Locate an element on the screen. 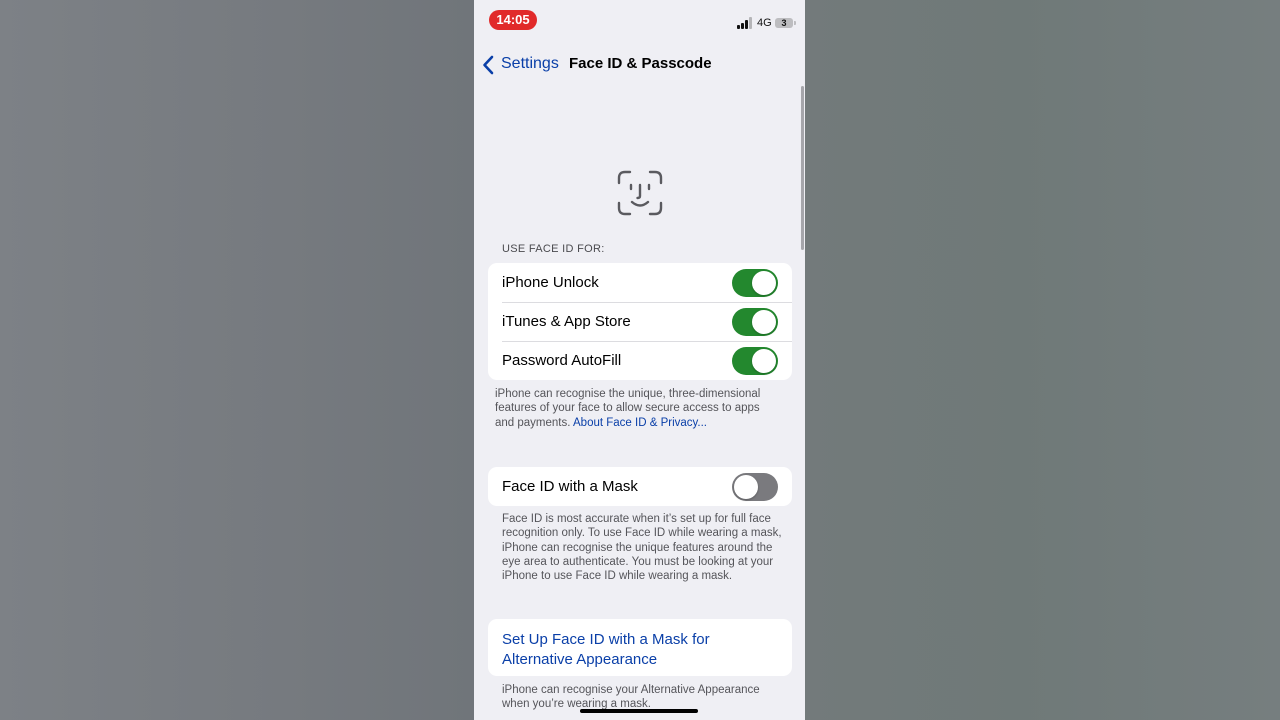  mask-group: Face ID with a Mask is located at coordinates (640, 486).